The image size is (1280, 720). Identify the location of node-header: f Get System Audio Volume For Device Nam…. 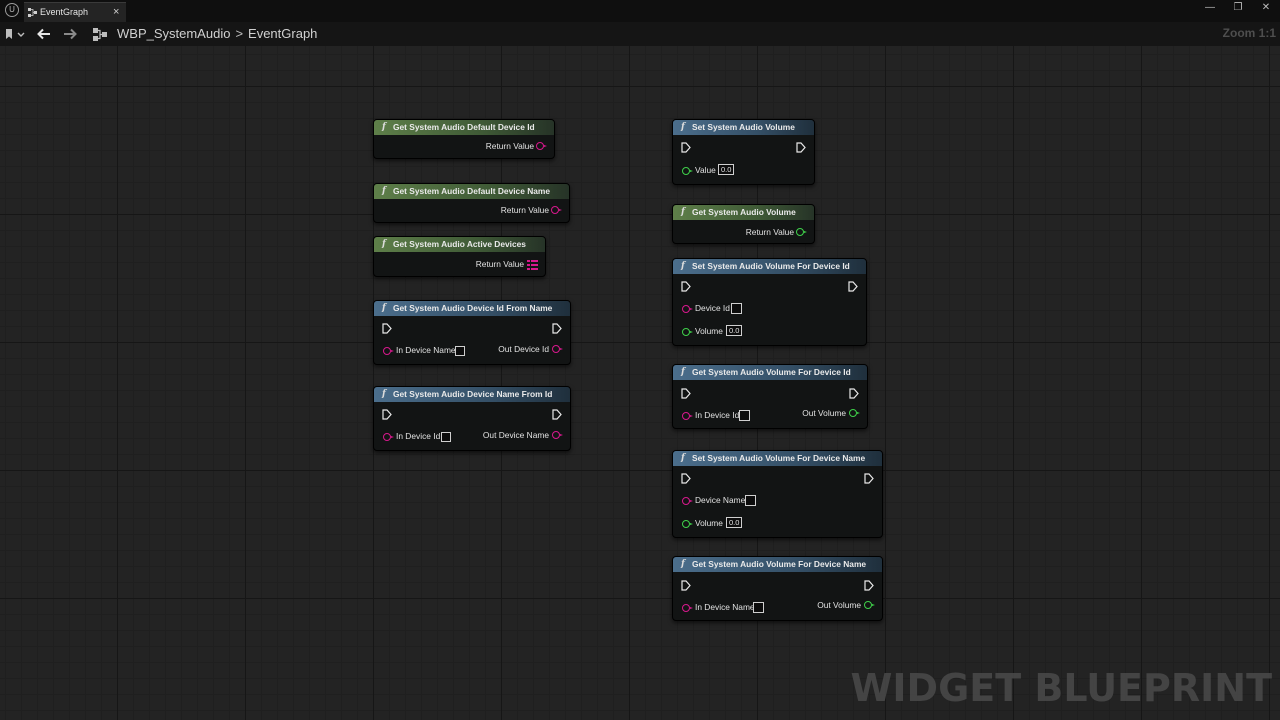
(777, 564).